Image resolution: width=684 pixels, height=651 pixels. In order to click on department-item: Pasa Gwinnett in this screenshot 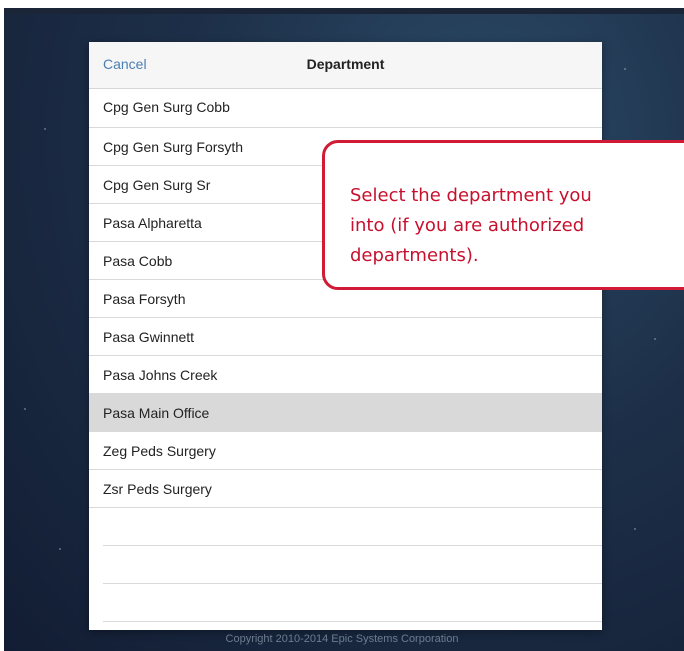, I will do `click(345, 337)`.